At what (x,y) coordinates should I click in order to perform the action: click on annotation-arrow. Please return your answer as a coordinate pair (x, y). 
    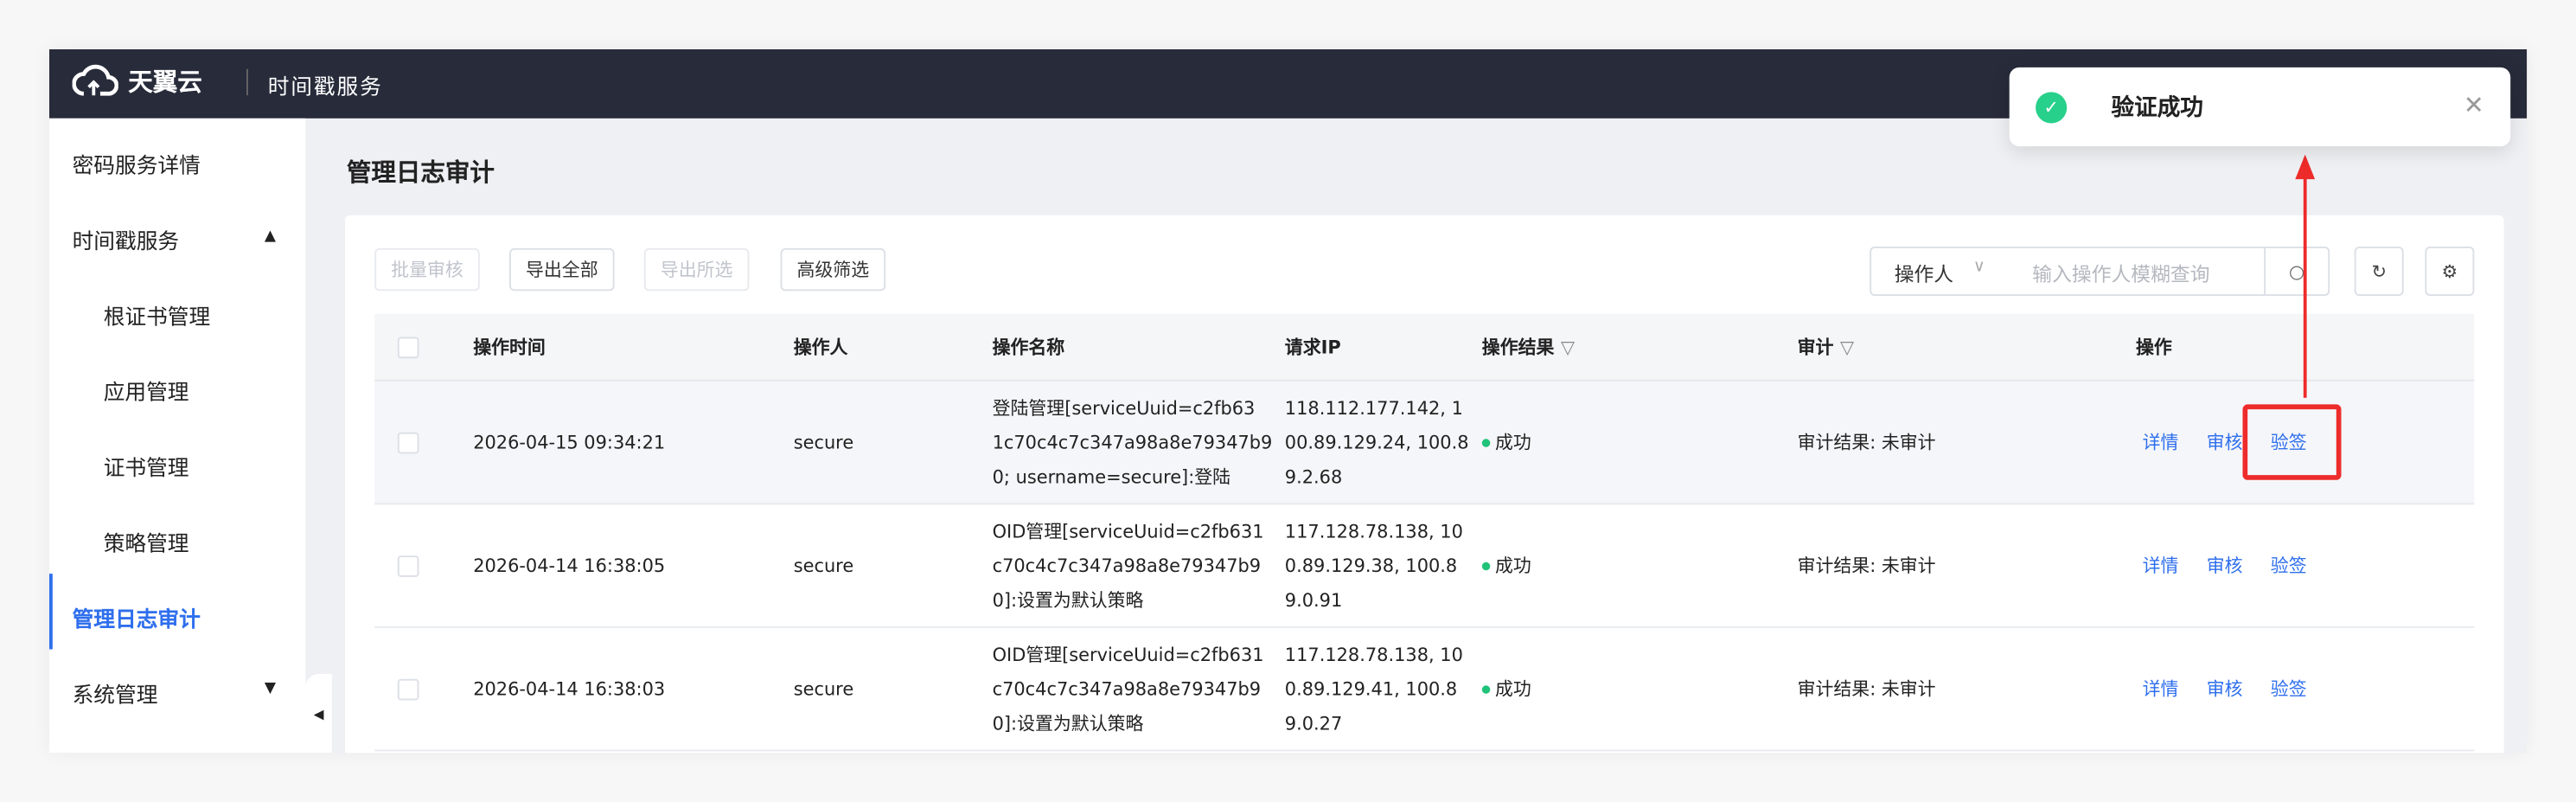
    Looking at the image, I should click on (2305, 277).